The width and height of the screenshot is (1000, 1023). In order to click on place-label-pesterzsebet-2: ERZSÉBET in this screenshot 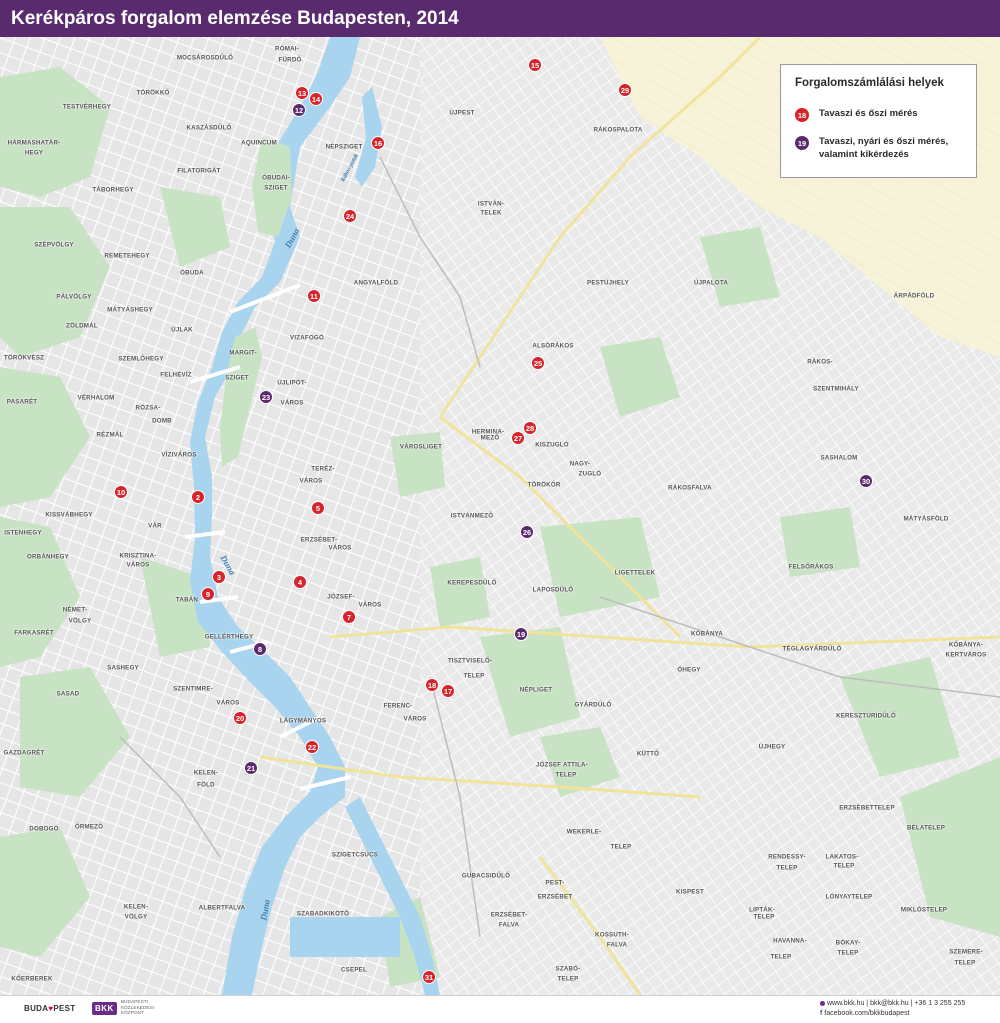, I will do `click(555, 897)`.